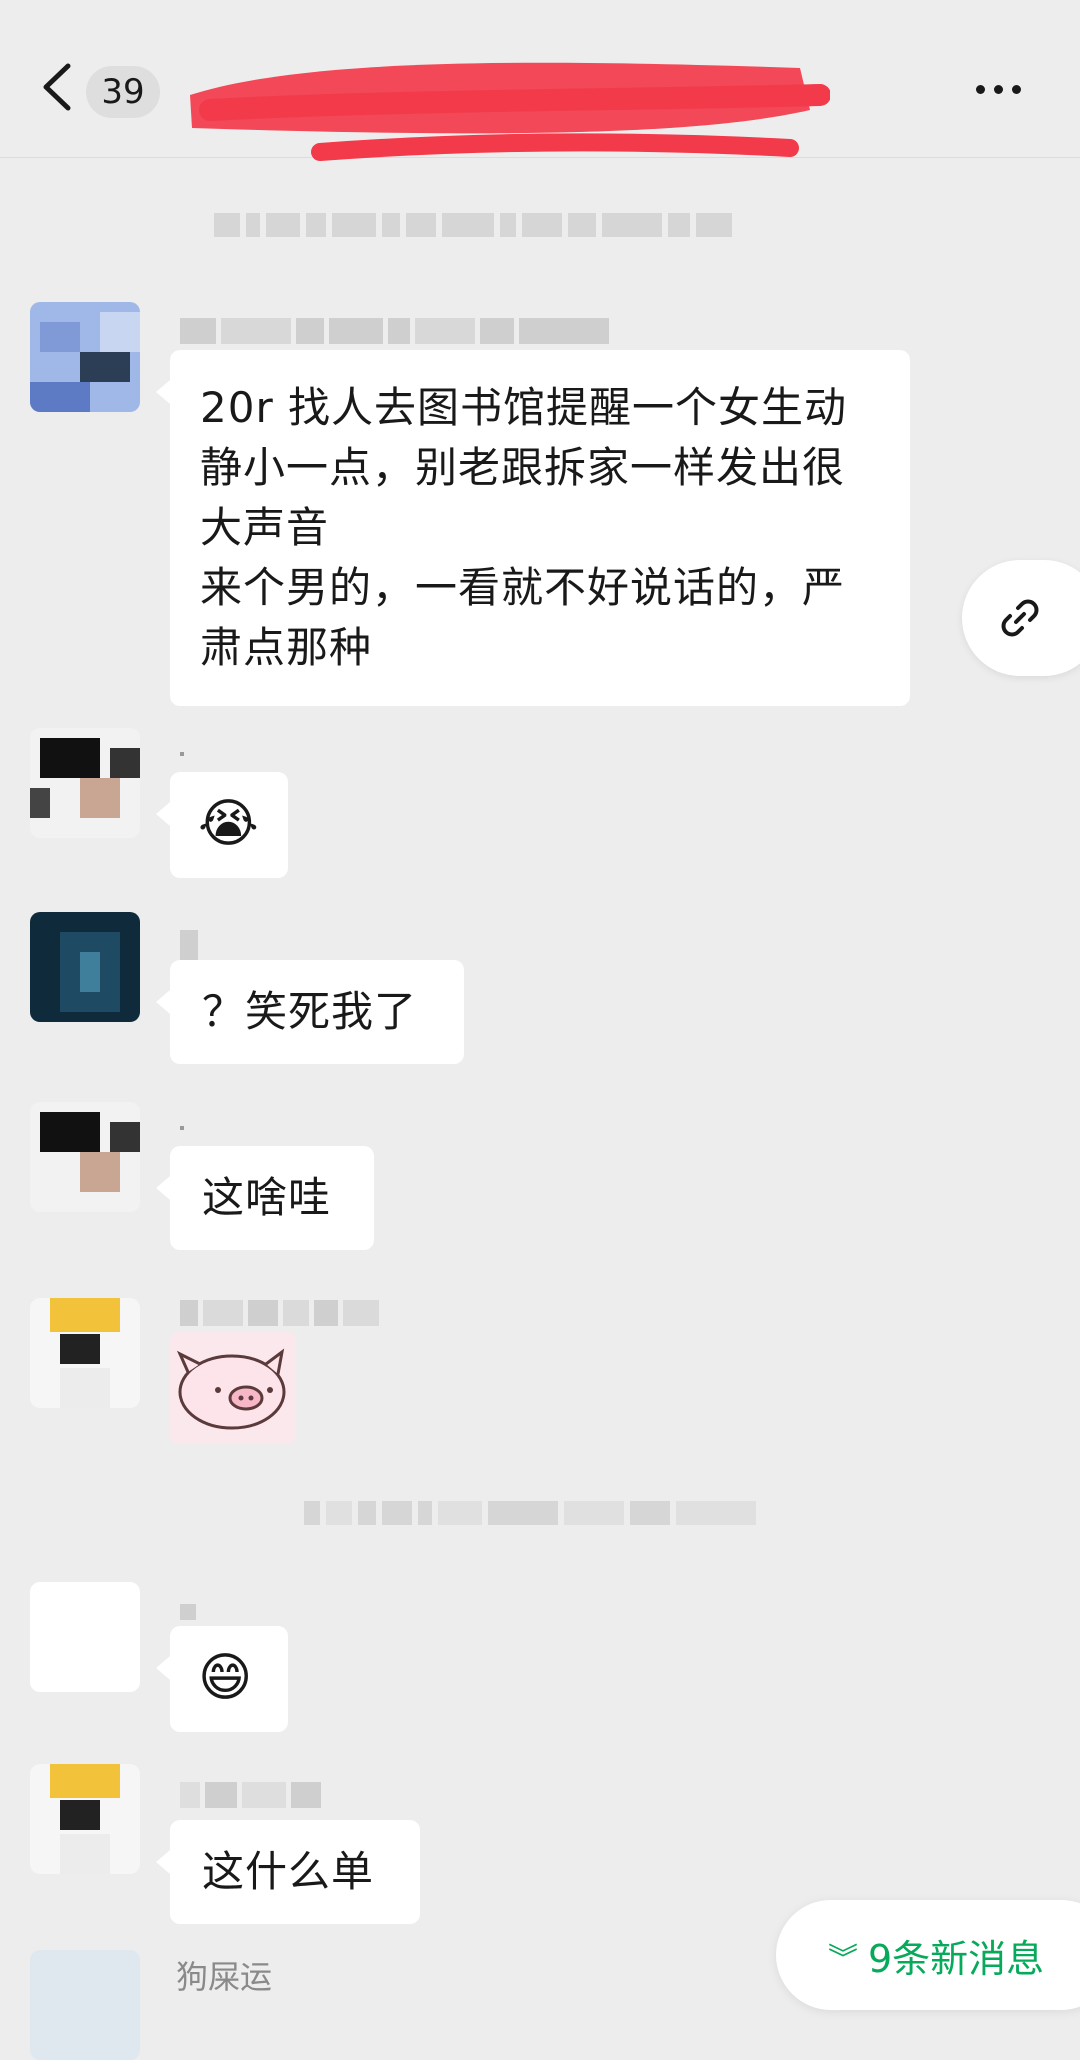 The height and width of the screenshot is (2060, 1080). I want to click on link-icon, so click(1020, 618).